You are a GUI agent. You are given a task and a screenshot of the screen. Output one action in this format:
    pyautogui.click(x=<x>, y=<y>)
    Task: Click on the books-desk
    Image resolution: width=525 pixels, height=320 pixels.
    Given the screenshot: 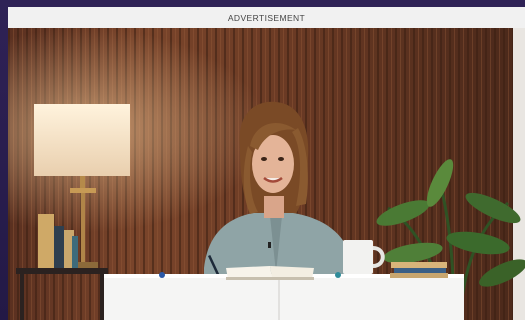 What is the action you would take?
    pyautogui.click(x=419, y=270)
    